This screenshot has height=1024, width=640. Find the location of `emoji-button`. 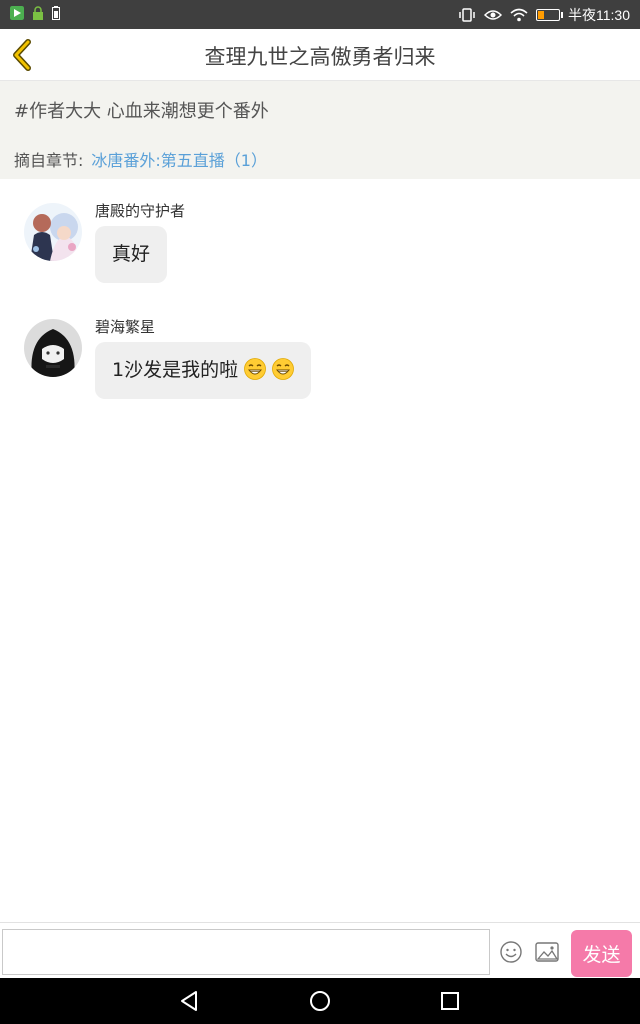

emoji-button is located at coordinates (511, 952).